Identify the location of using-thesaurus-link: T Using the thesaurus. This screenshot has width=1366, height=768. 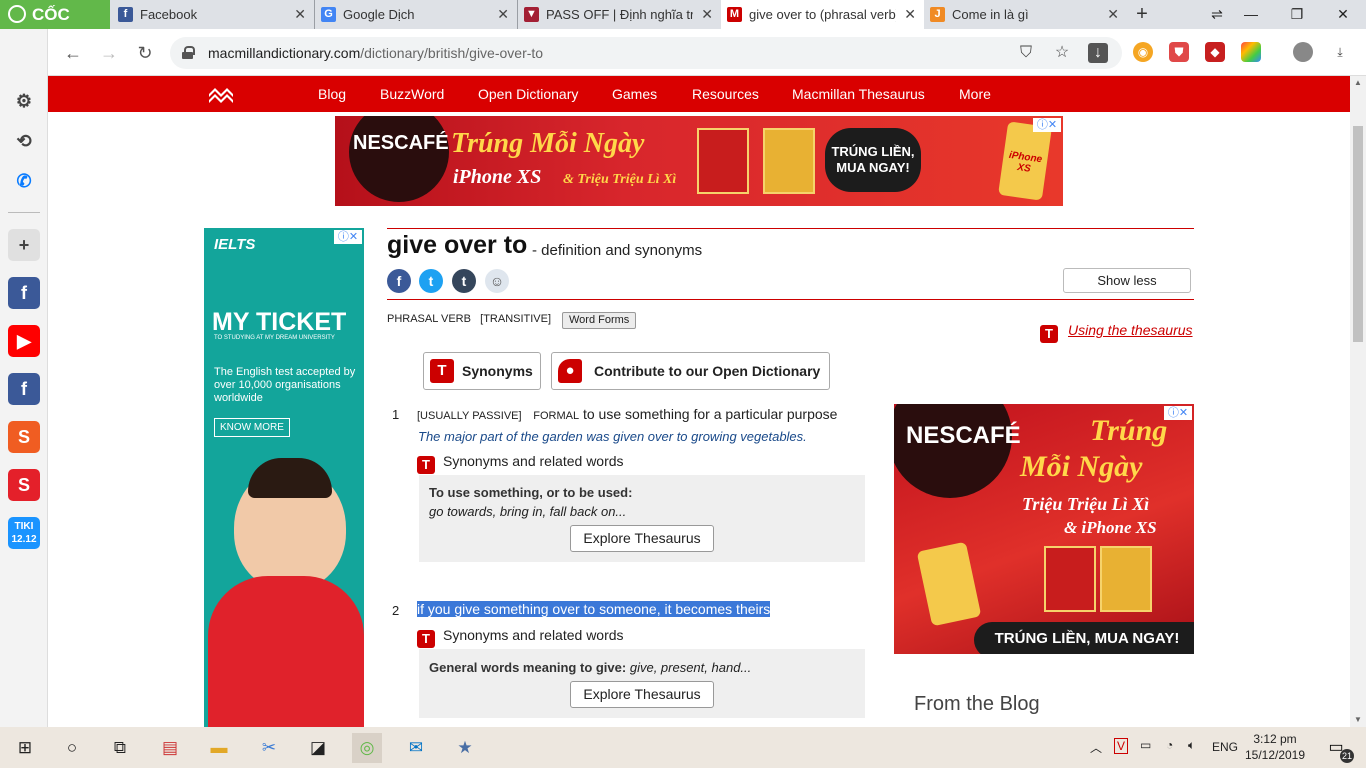
(1116, 332).